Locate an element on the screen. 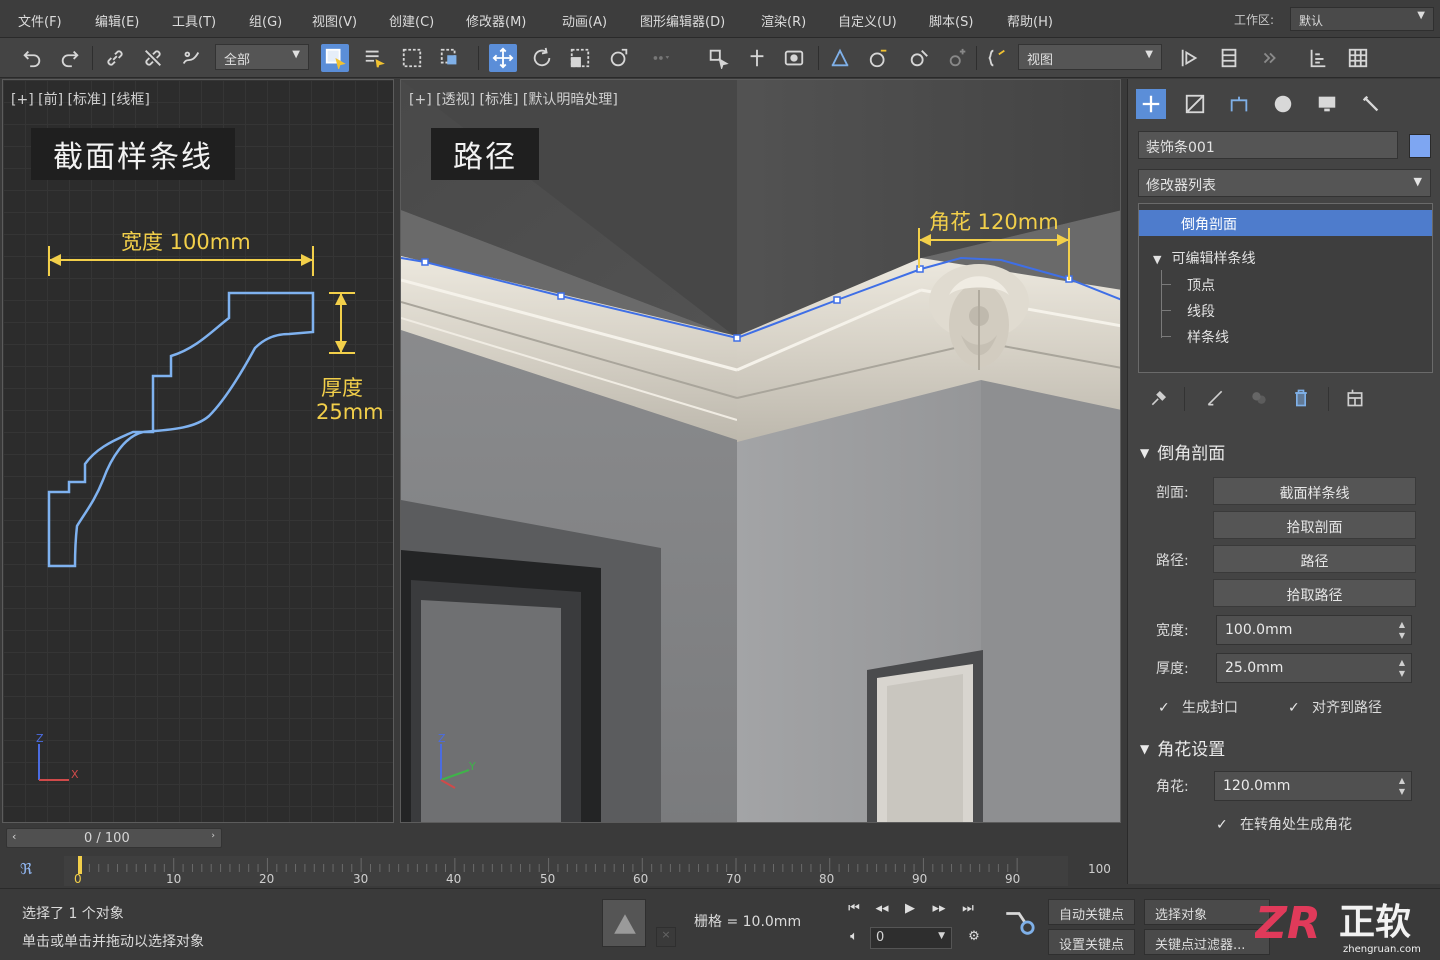 The width and height of the screenshot is (1440, 960). expand-triangle-icon: ▼ is located at coordinates (1157, 259).